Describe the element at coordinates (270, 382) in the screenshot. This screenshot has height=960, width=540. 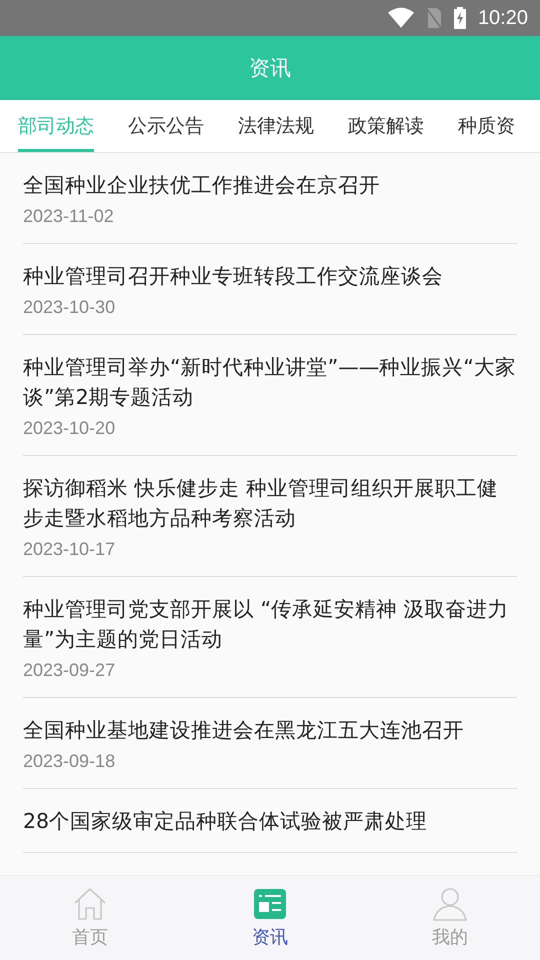
I see `article-title: 种业管理司举办“新时代种业讲堂”——种业振兴“大家谈”第2期专题活动` at that location.